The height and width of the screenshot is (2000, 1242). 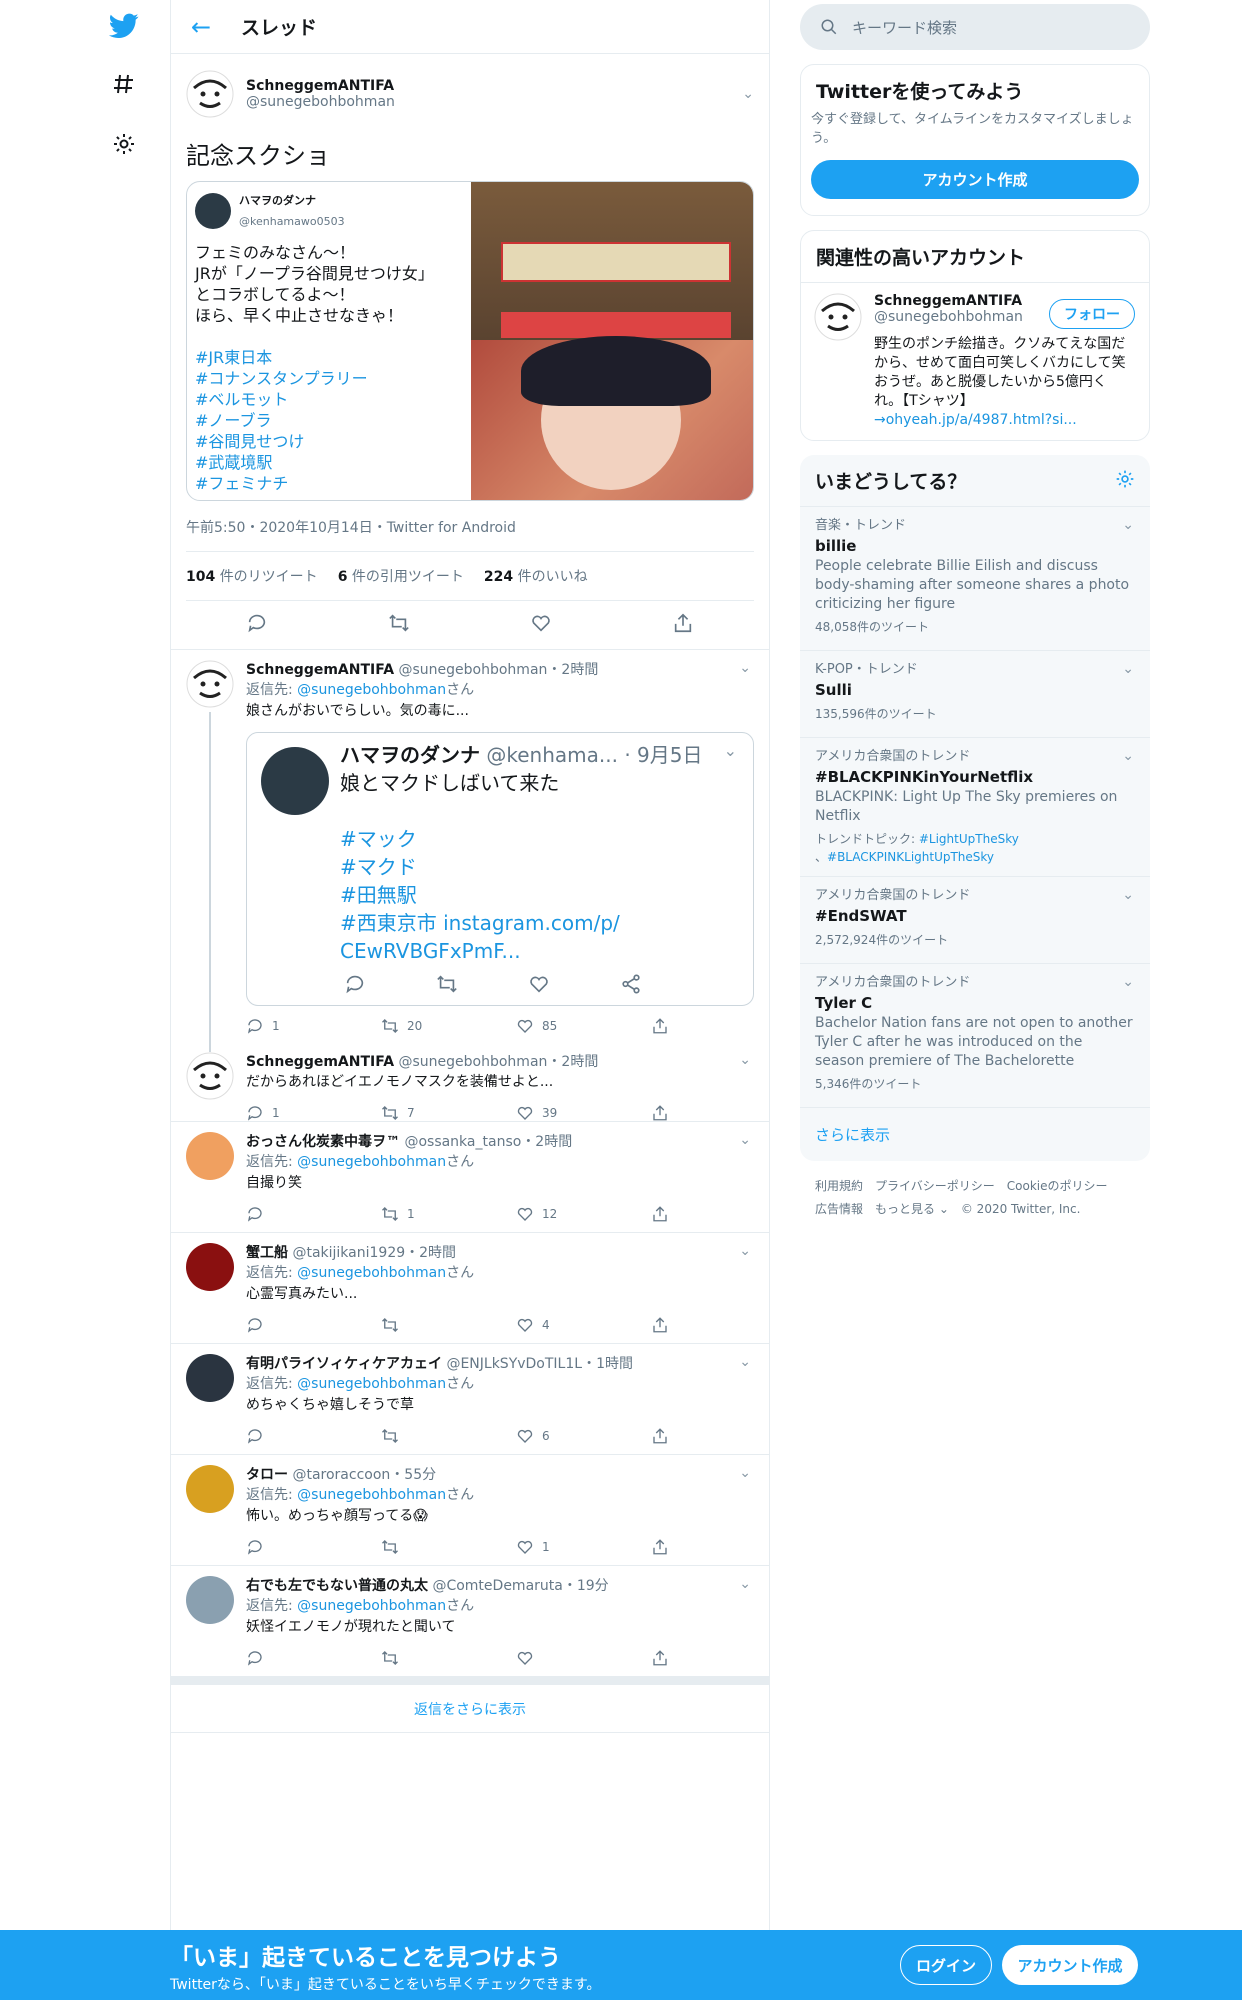 I want to click on back-arrow-icon: ←, so click(x=216, y=27).